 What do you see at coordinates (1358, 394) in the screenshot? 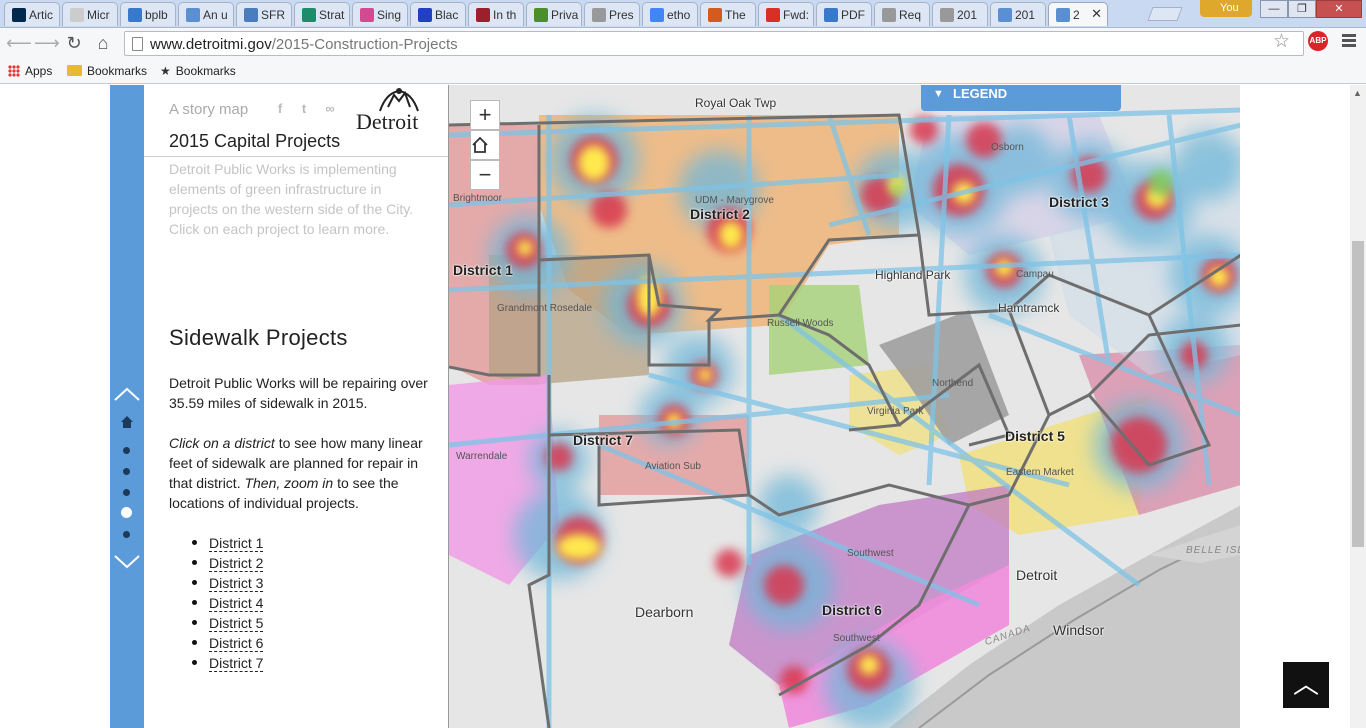
I see `scrollbar-thumb` at bounding box center [1358, 394].